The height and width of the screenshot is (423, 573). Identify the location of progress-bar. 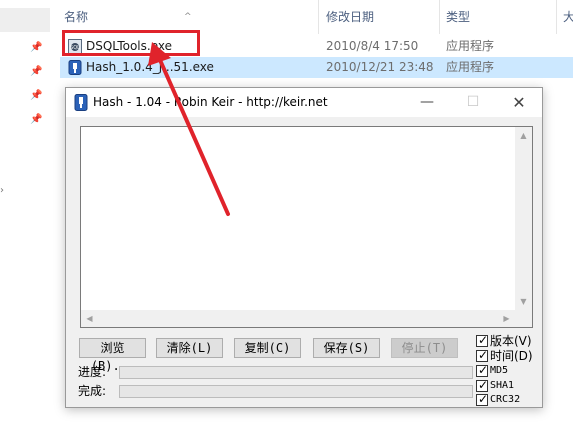
(296, 372).